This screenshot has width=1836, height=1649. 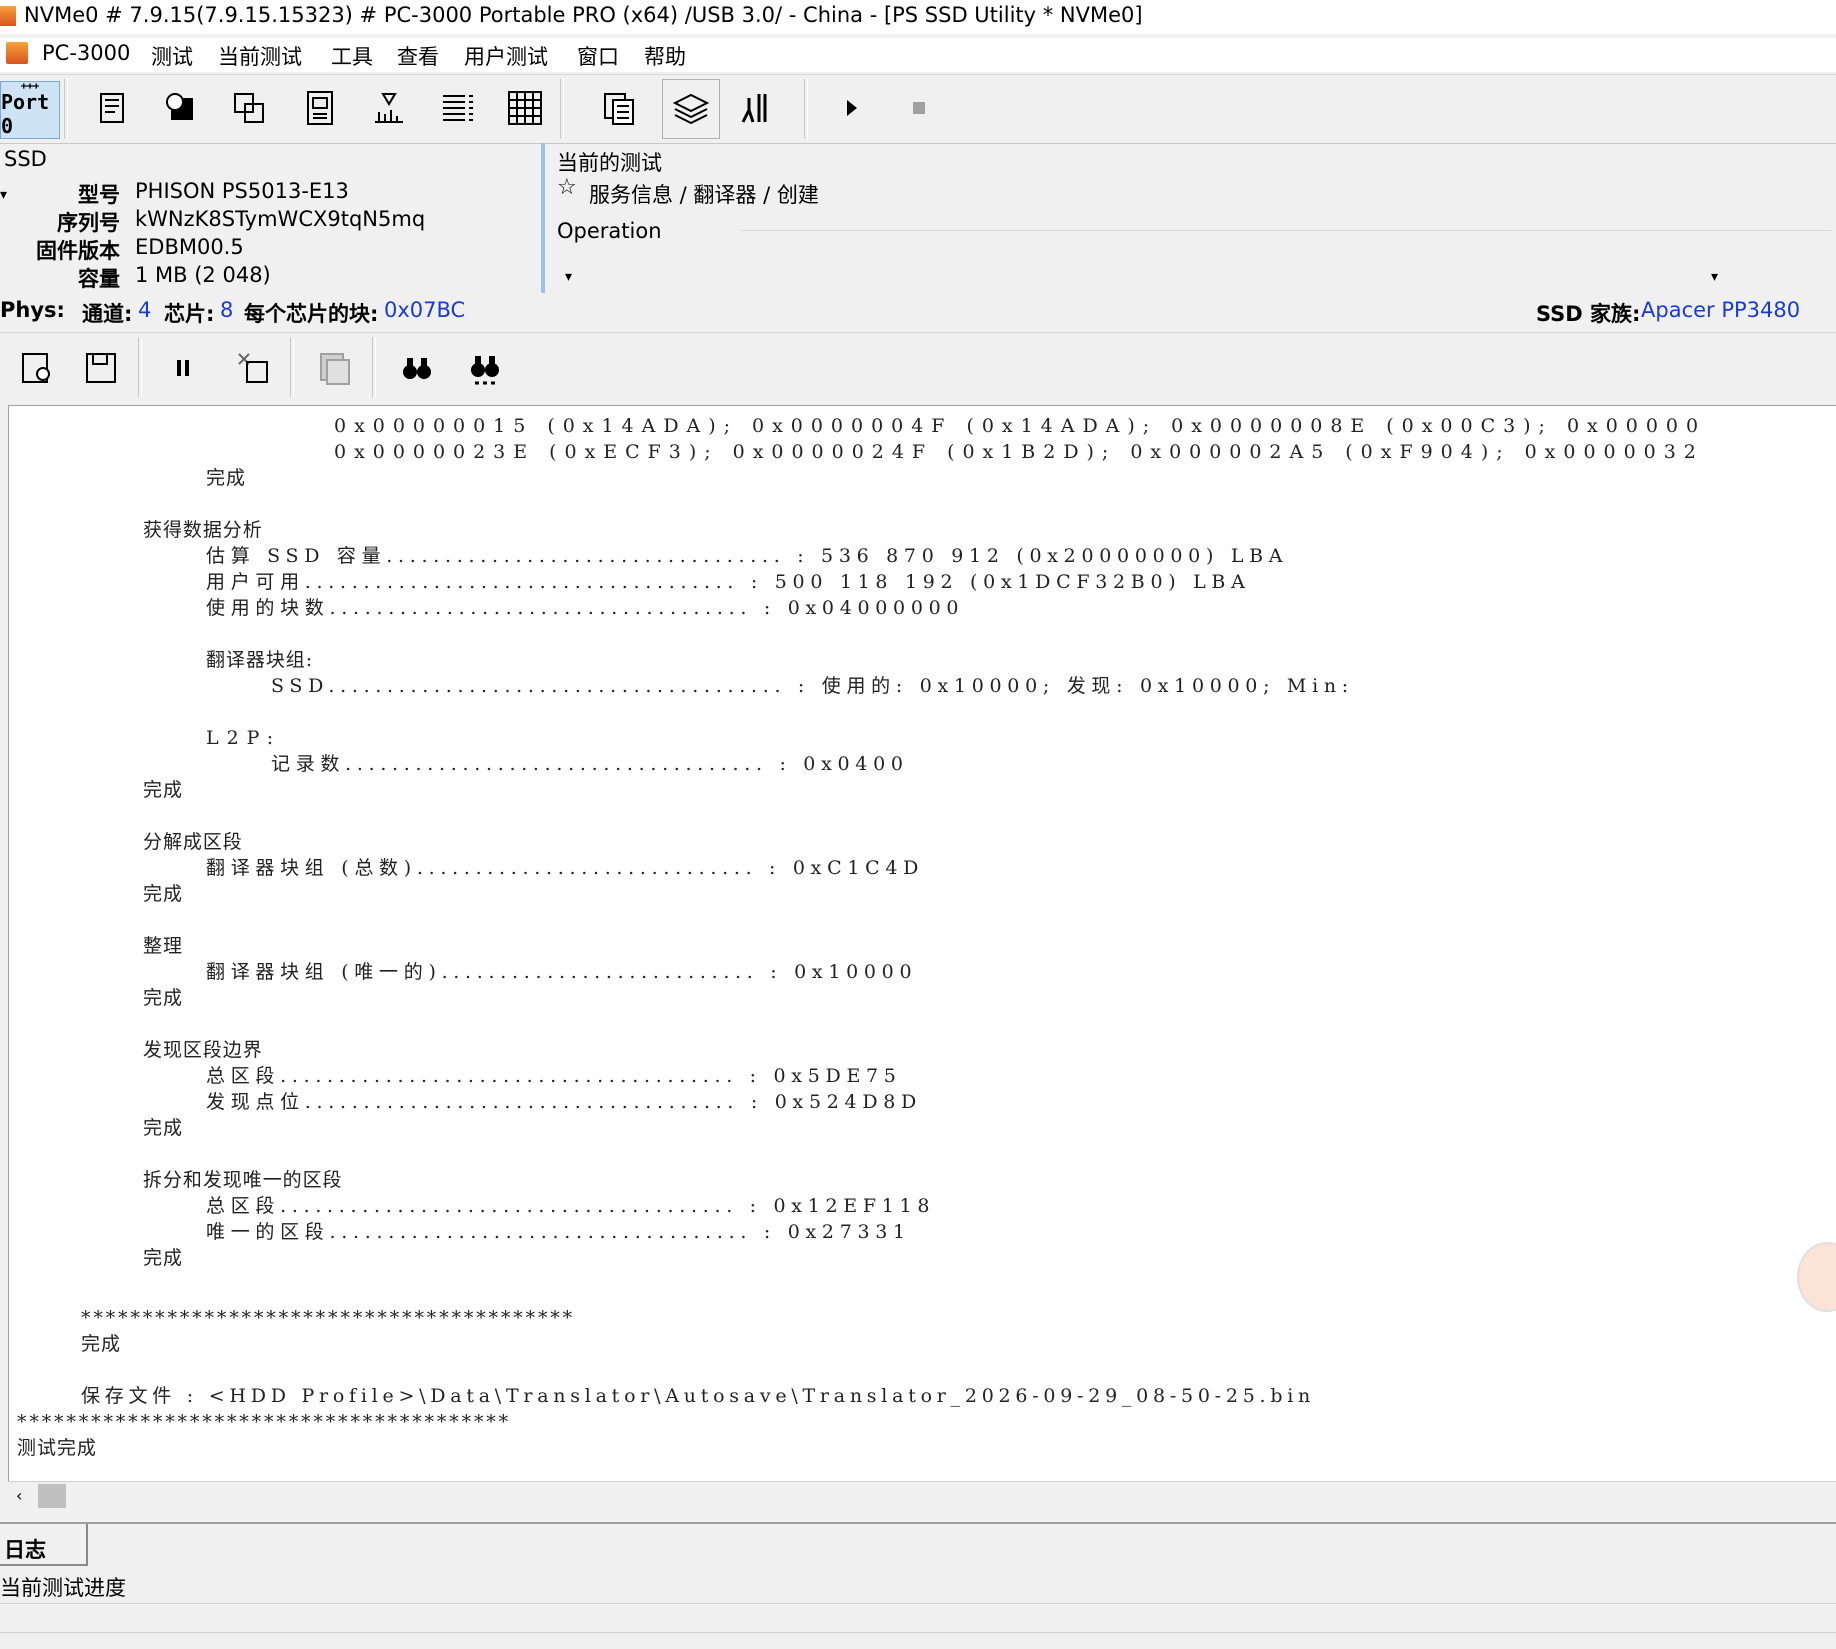 What do you see at coordinates (260, 56) in the screenshot?
I see `menu-current-test: 当前测试` at bounding box center [260, 56].